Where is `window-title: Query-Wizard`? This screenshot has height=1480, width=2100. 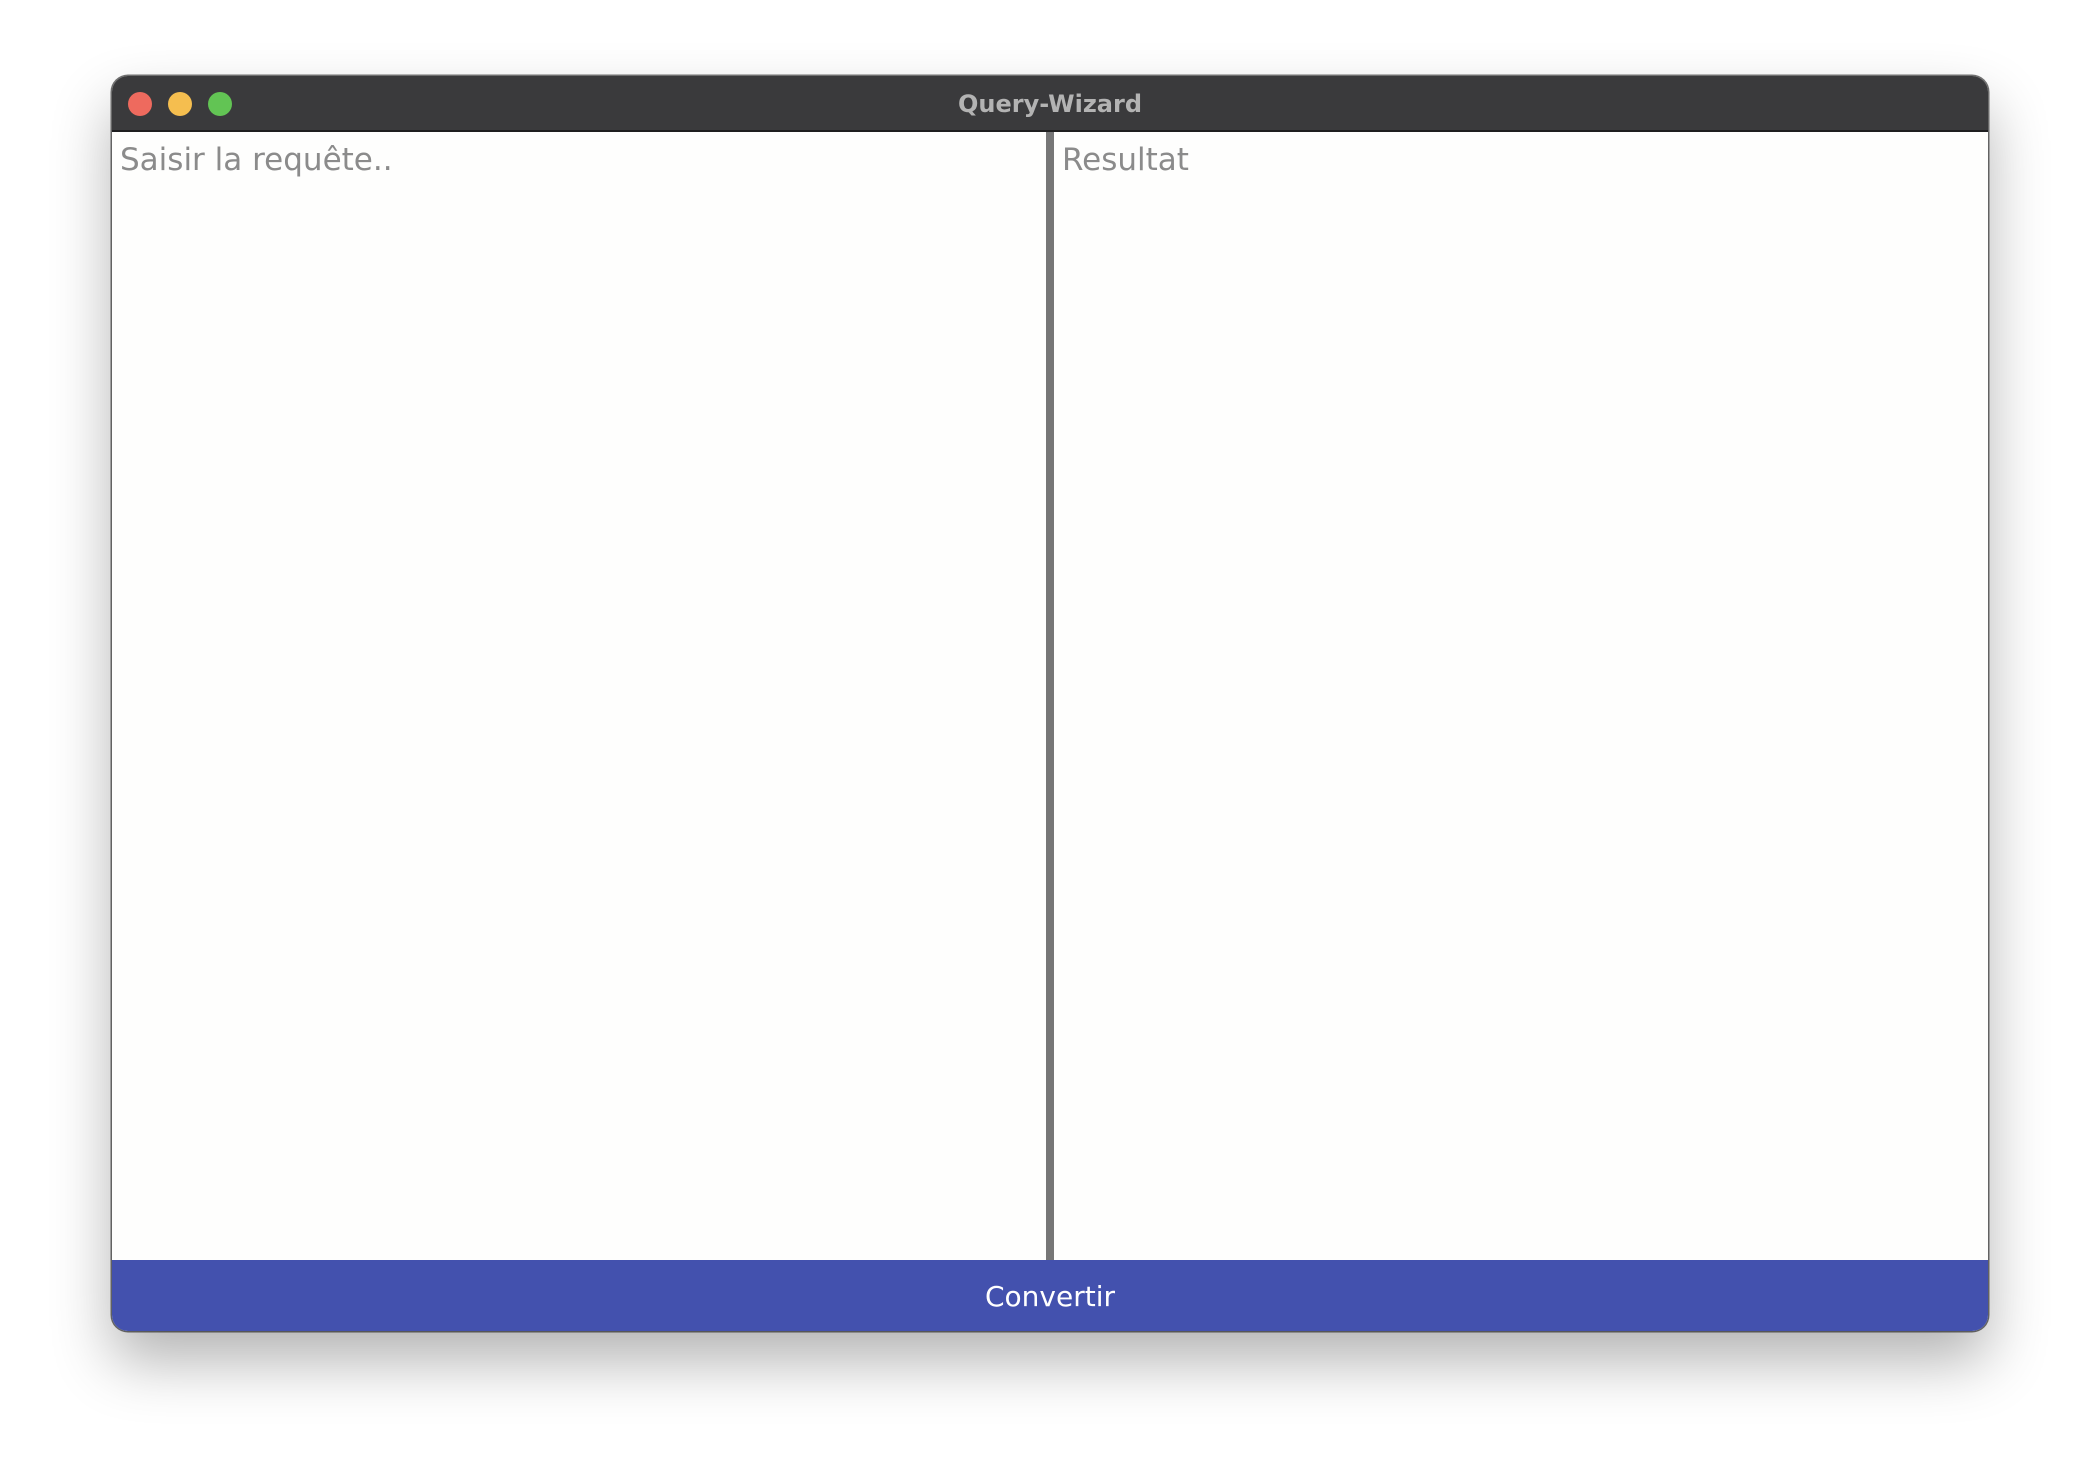
window-title: Query-Wizard is located at coordinates (1049, 104).